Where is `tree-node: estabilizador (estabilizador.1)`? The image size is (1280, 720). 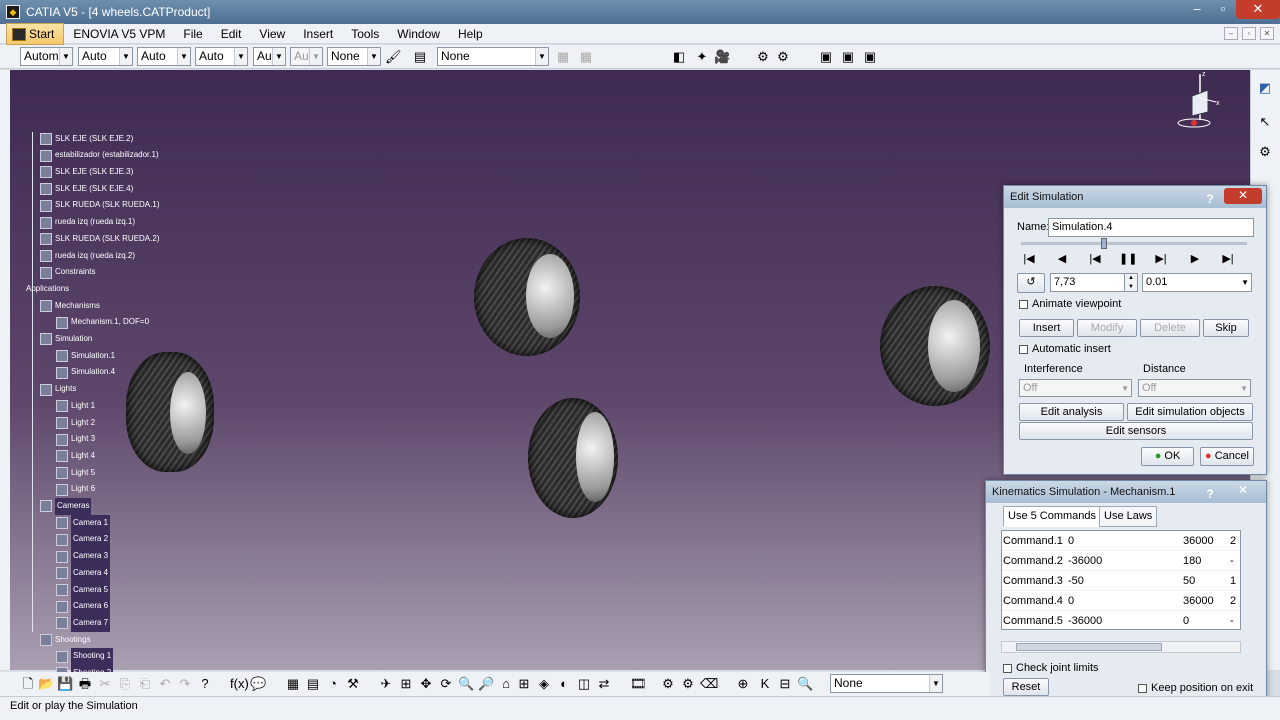
tree-node: estabilizador (estabilizador.1) is located at coordinates (99, 156).